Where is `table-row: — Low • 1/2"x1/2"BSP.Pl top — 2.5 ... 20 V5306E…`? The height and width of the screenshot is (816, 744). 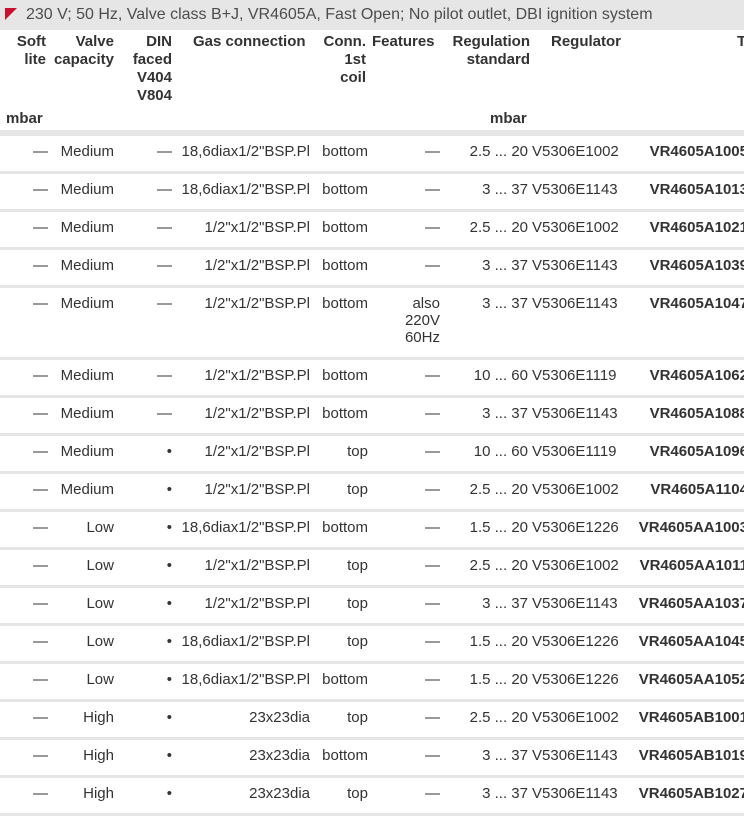
table-row: — Low • 1/2"x1/2"BSP.Pl top — 2.5 ... 20 V5306E… is located at coordinates (372, 568).